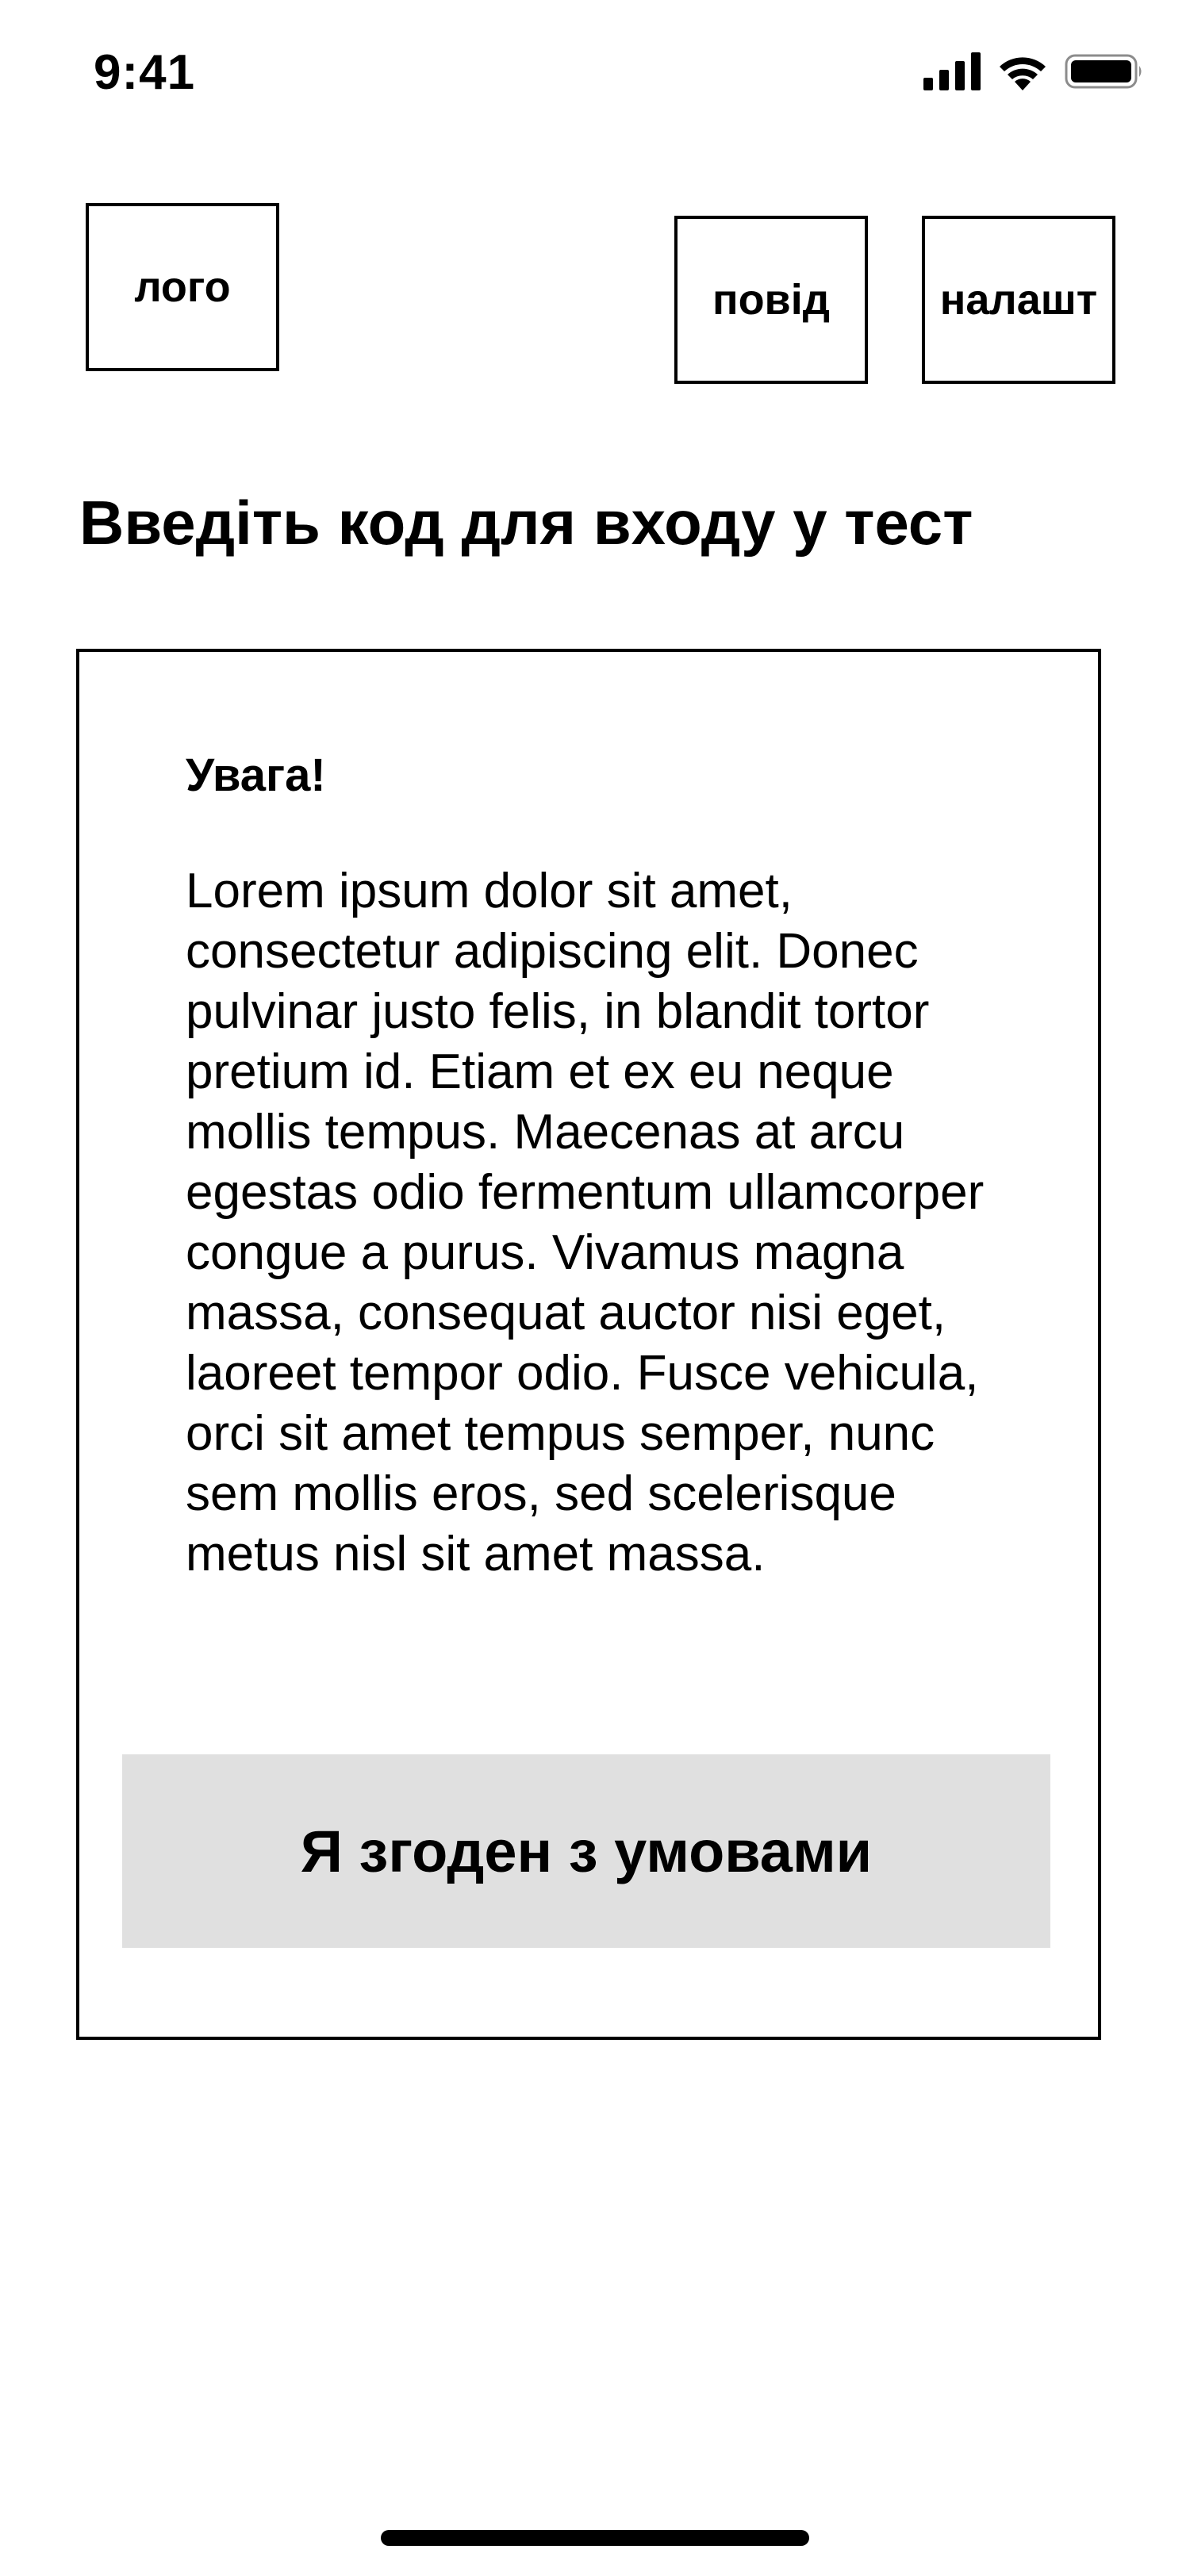 This screenshot has width=1190, height=2576. What do you see at coordinates (952, 71) in the screenshot?
I see `cellular-signal-icon` at bounding box center [952, 71].